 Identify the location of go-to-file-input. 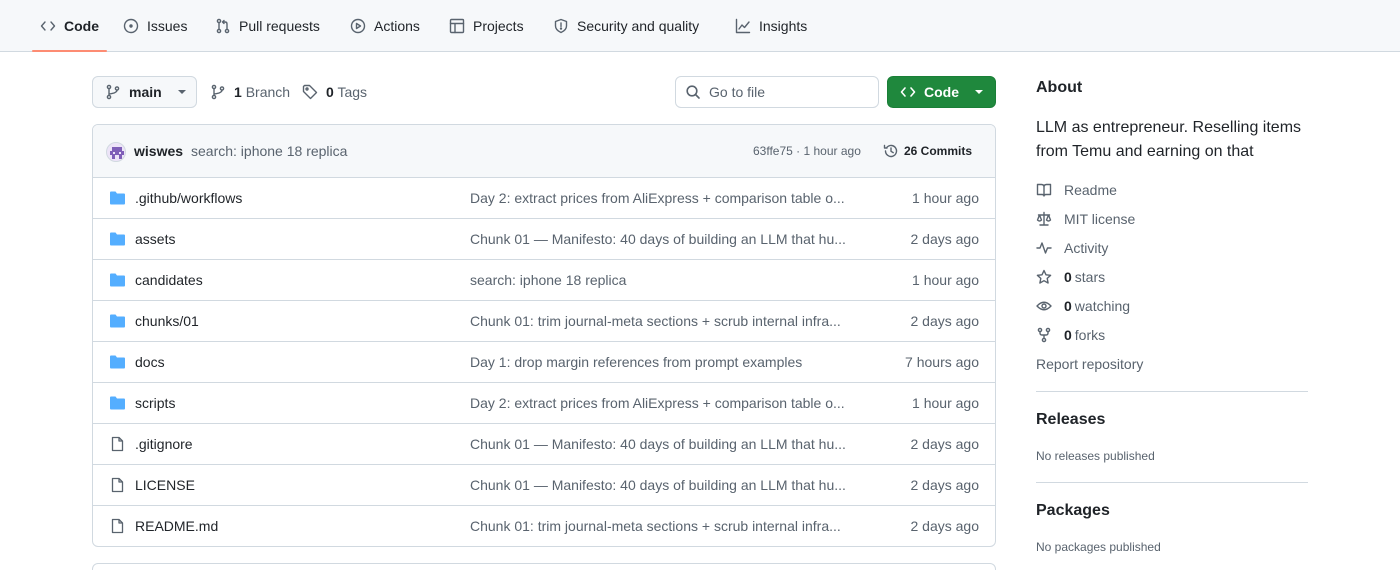
(789, 92).